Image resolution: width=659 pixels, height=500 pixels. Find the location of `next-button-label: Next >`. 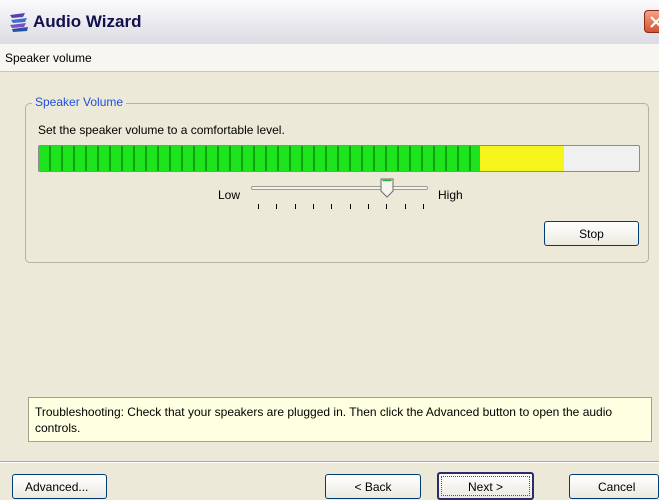

next-button-label: Next > is located at coordinates (485, 486).